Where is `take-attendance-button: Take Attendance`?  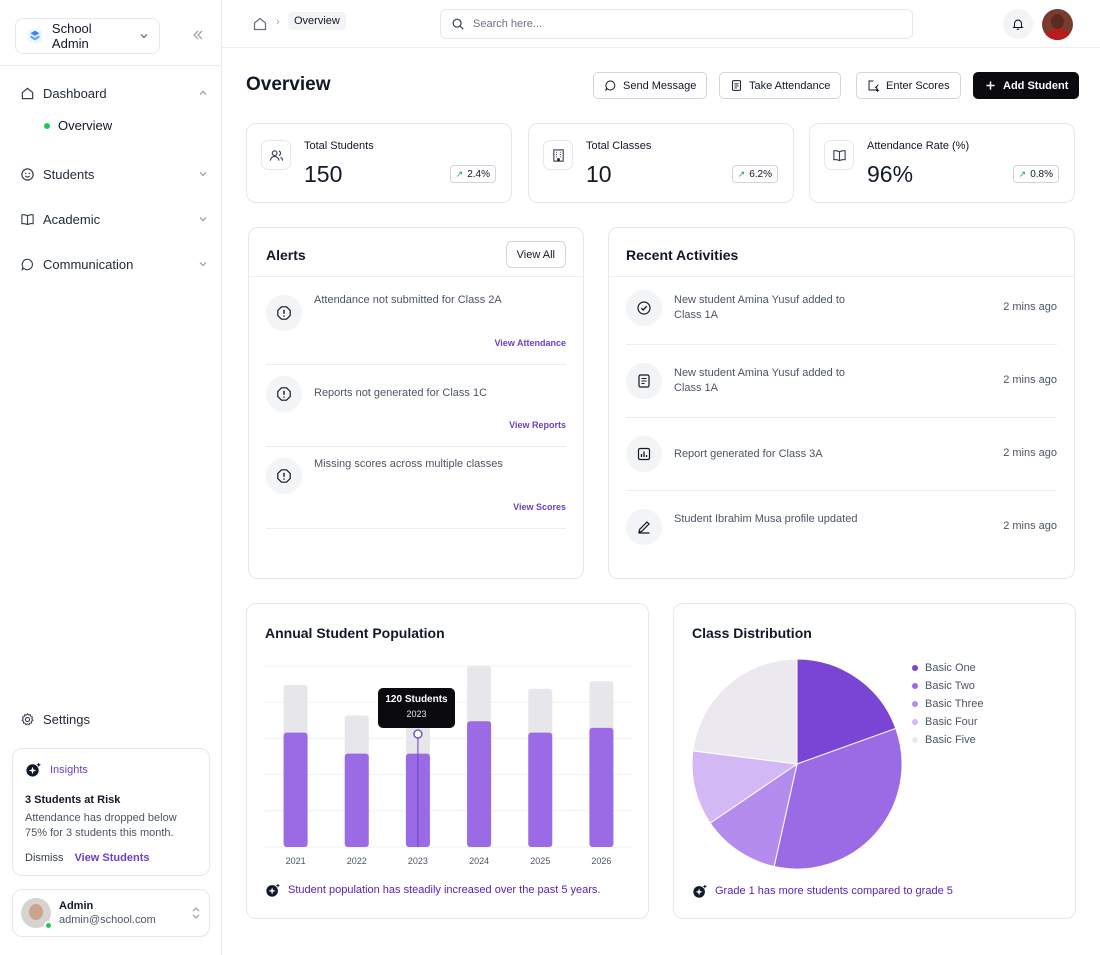 take-attendance-button: Take Attendance is located at coordinates (780, 85).